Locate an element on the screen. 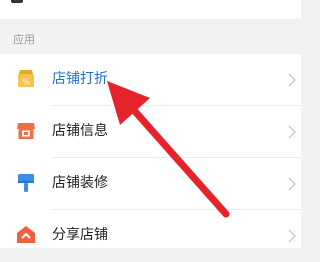  list-item-label: 店铺信息 is located at coordinates (80, 131).